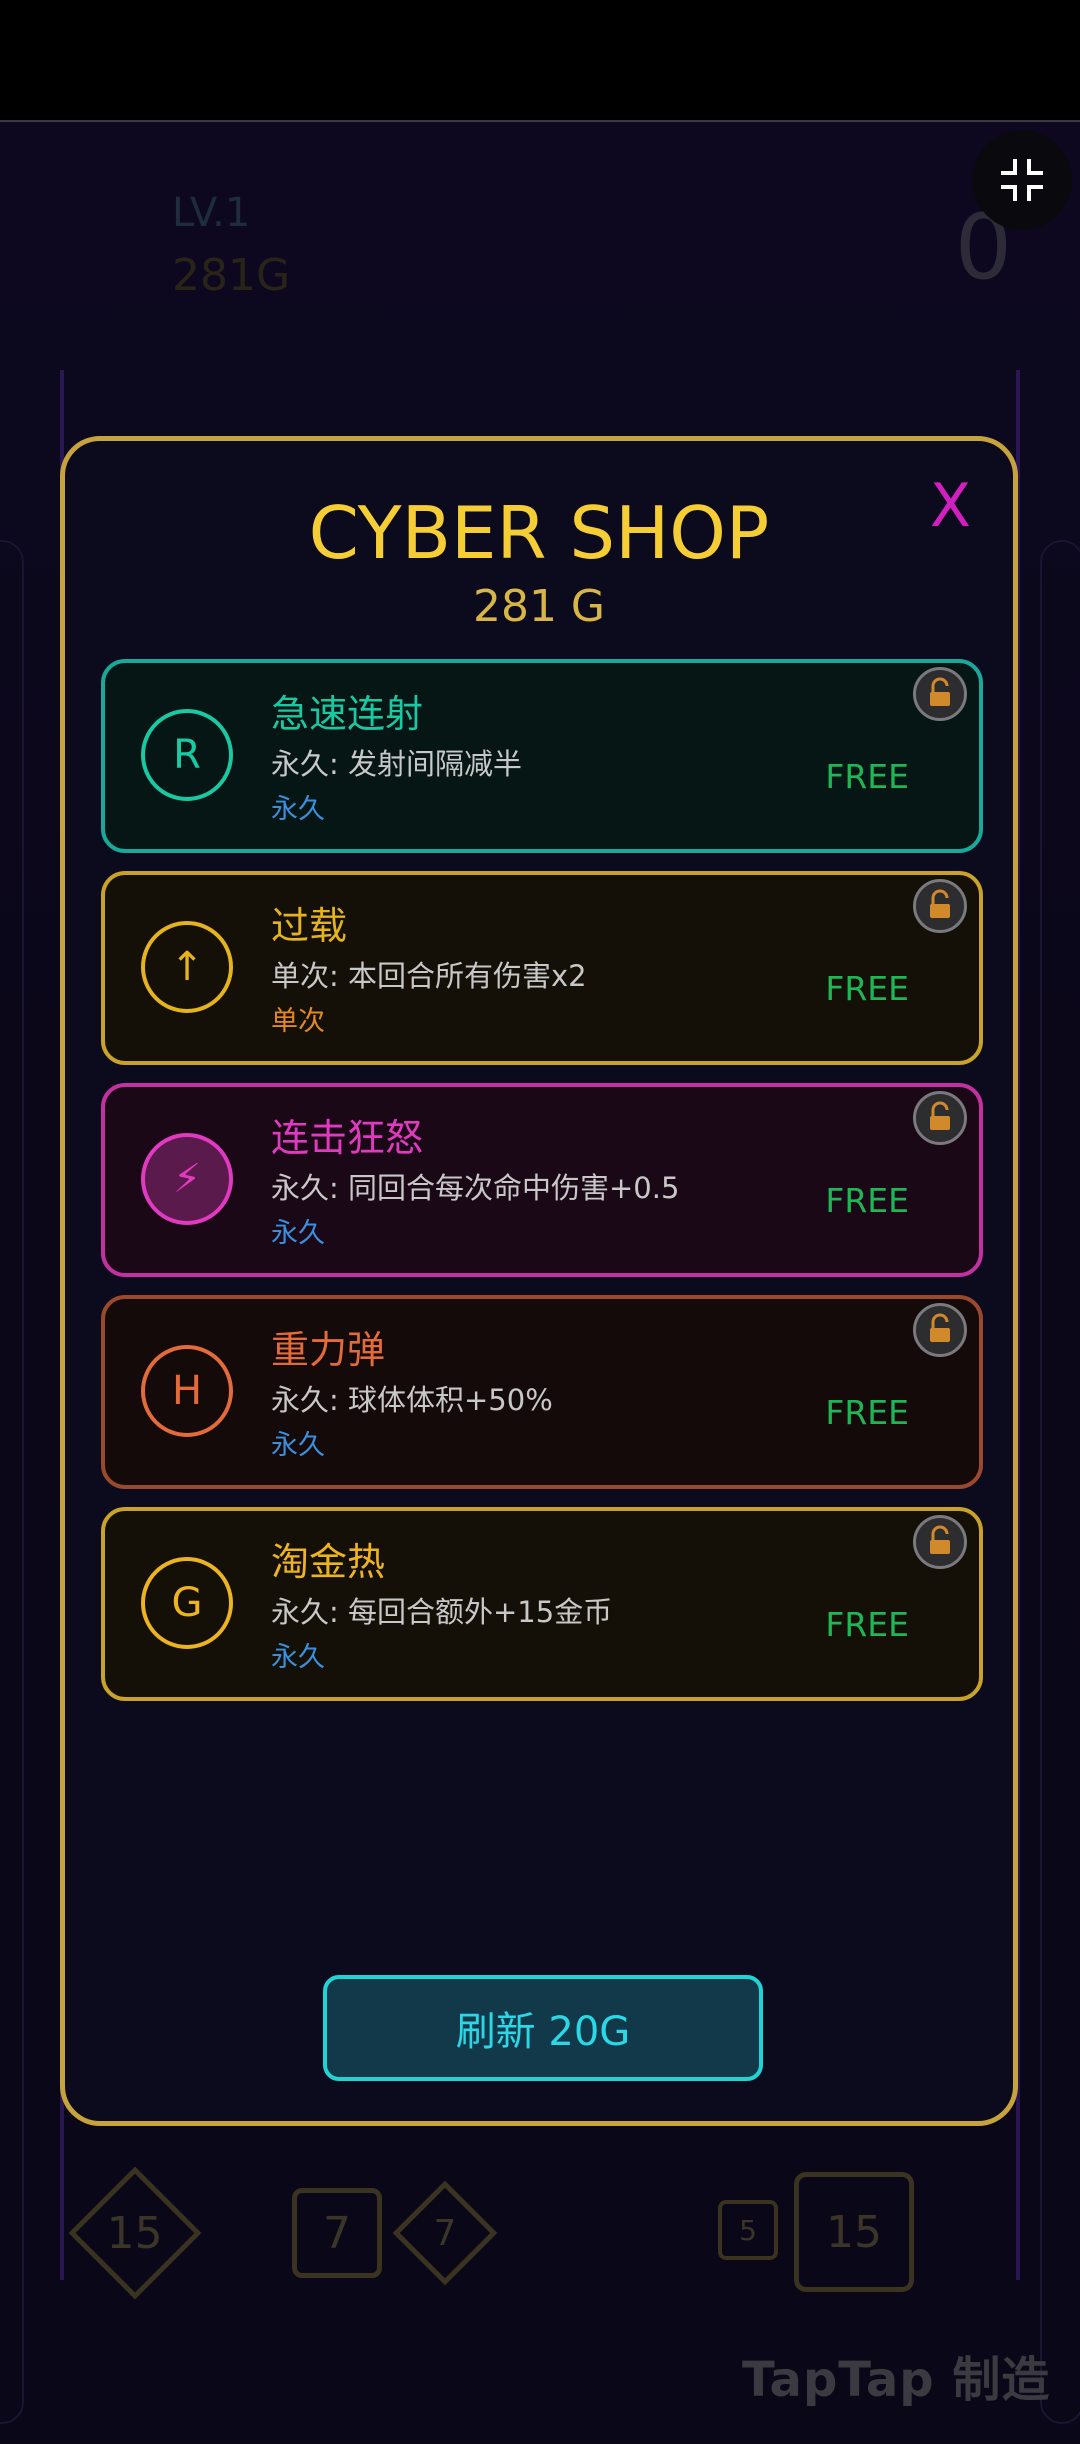 The width and height of the screenshot is (1080, 2444). What do you see at coordinates (543, 2028) in the screenshot?
I see `refresh-shop-button: 刷新 20G` at bounding box center [543, 2028].